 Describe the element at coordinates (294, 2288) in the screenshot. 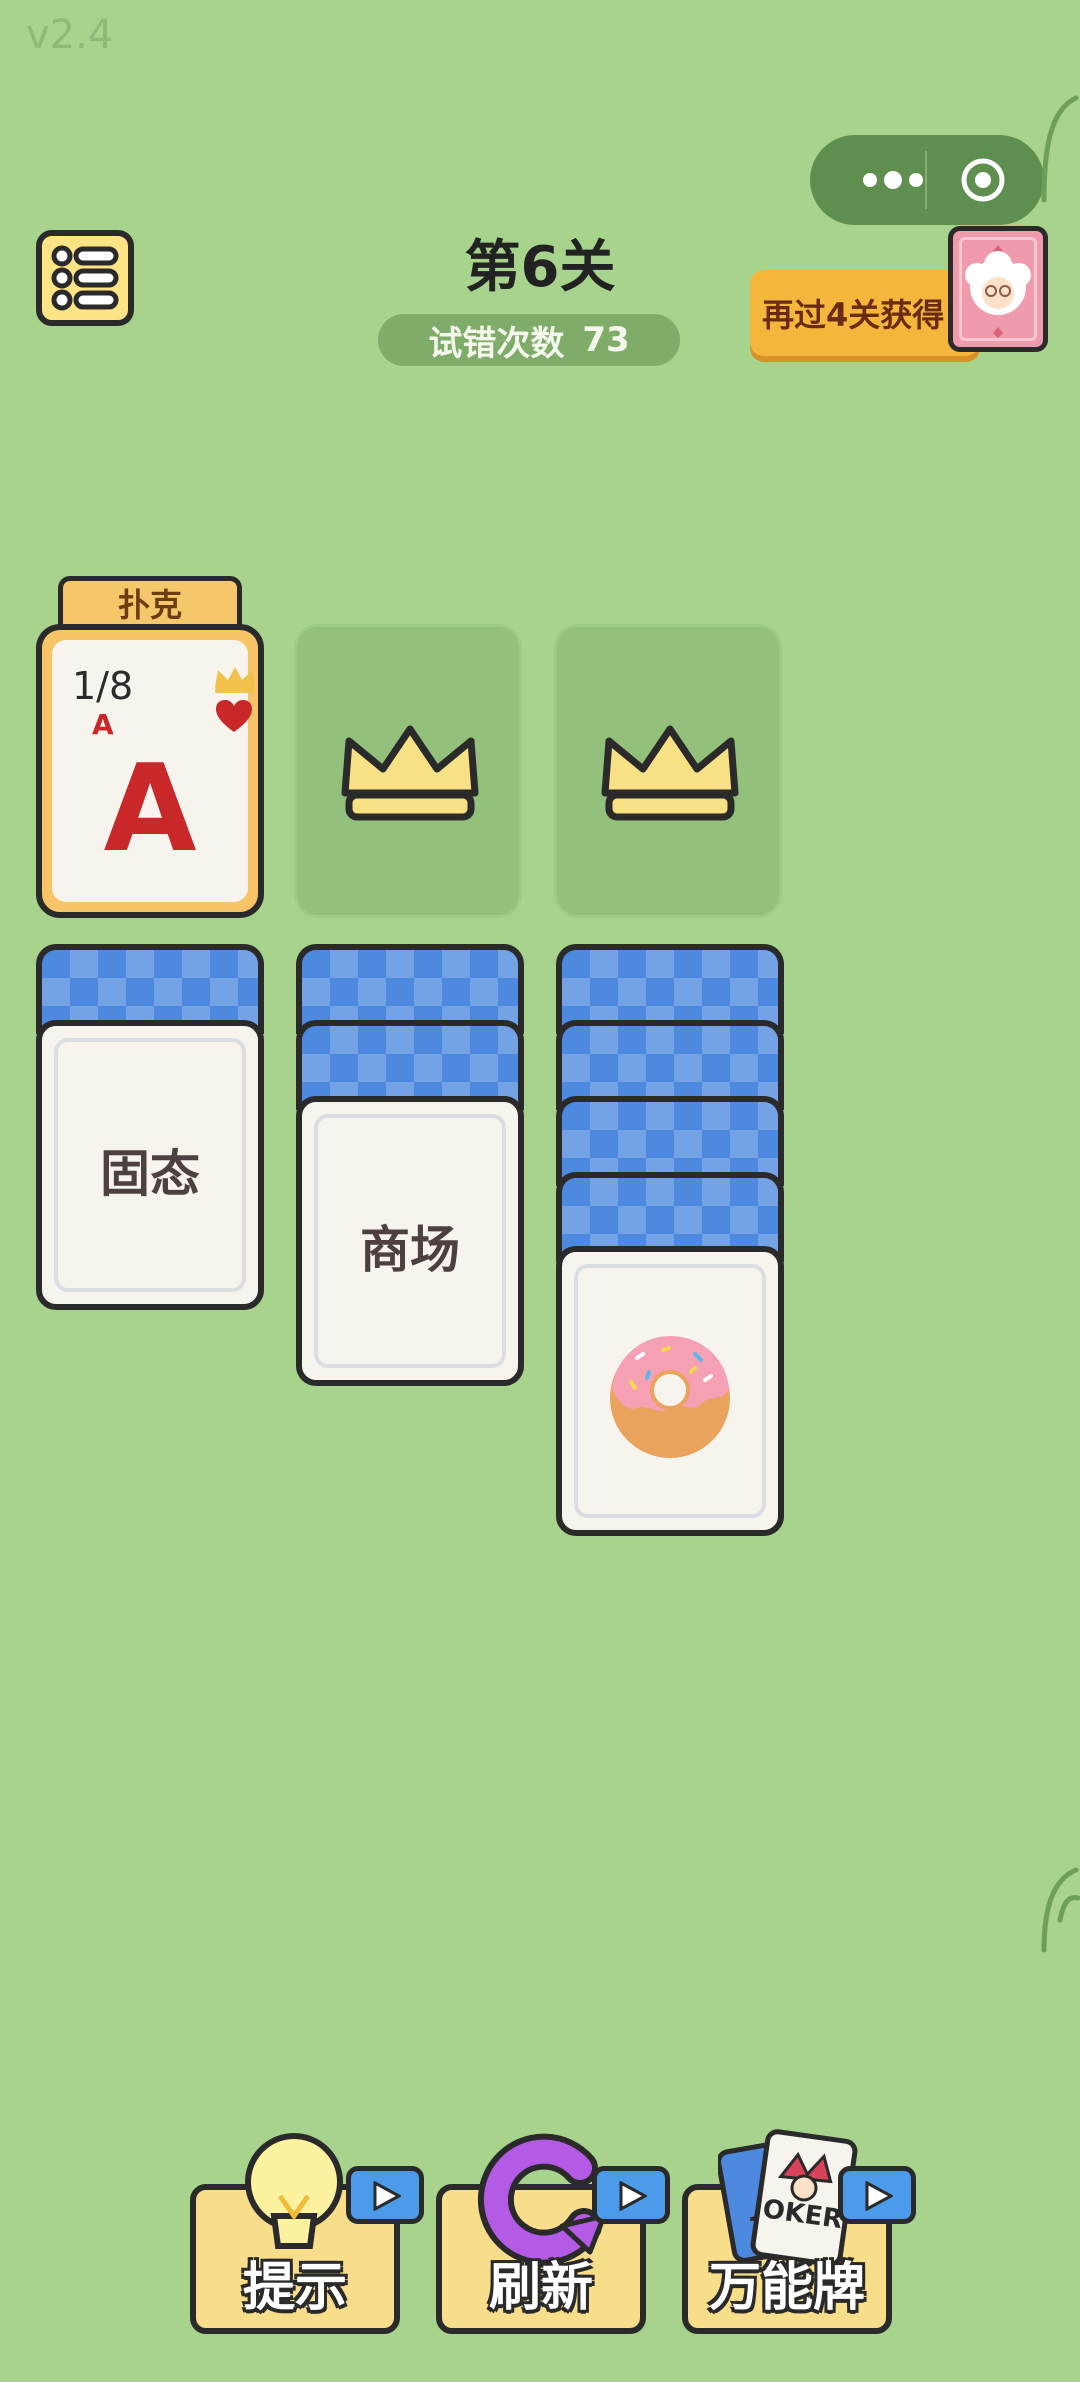

I see `hint-label: 提示` at that location.